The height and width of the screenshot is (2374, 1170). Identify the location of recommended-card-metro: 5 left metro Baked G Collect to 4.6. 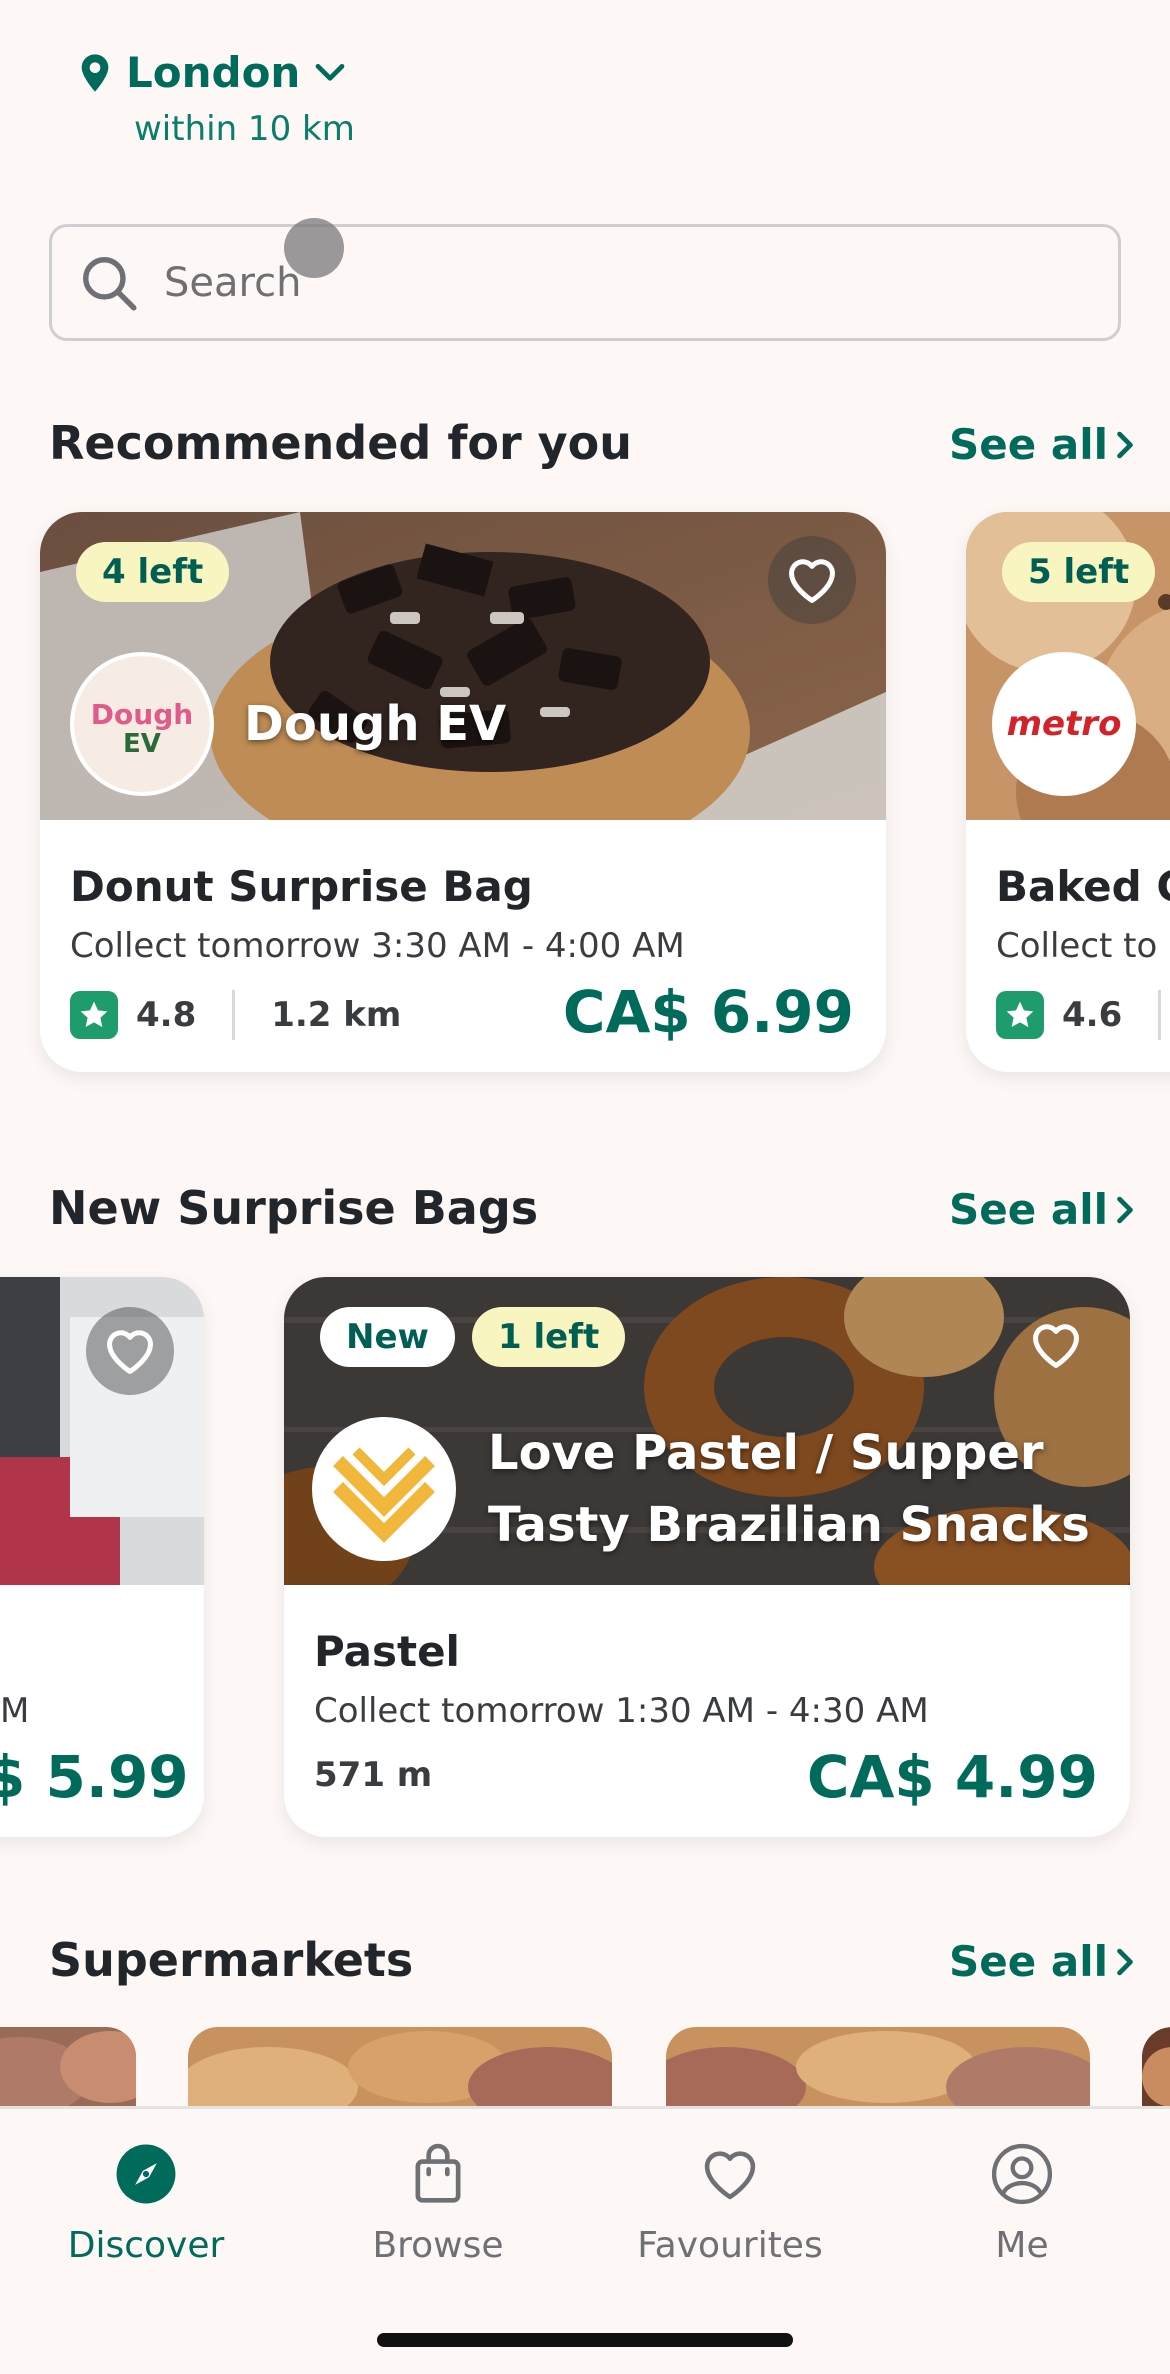
(1068, 792).